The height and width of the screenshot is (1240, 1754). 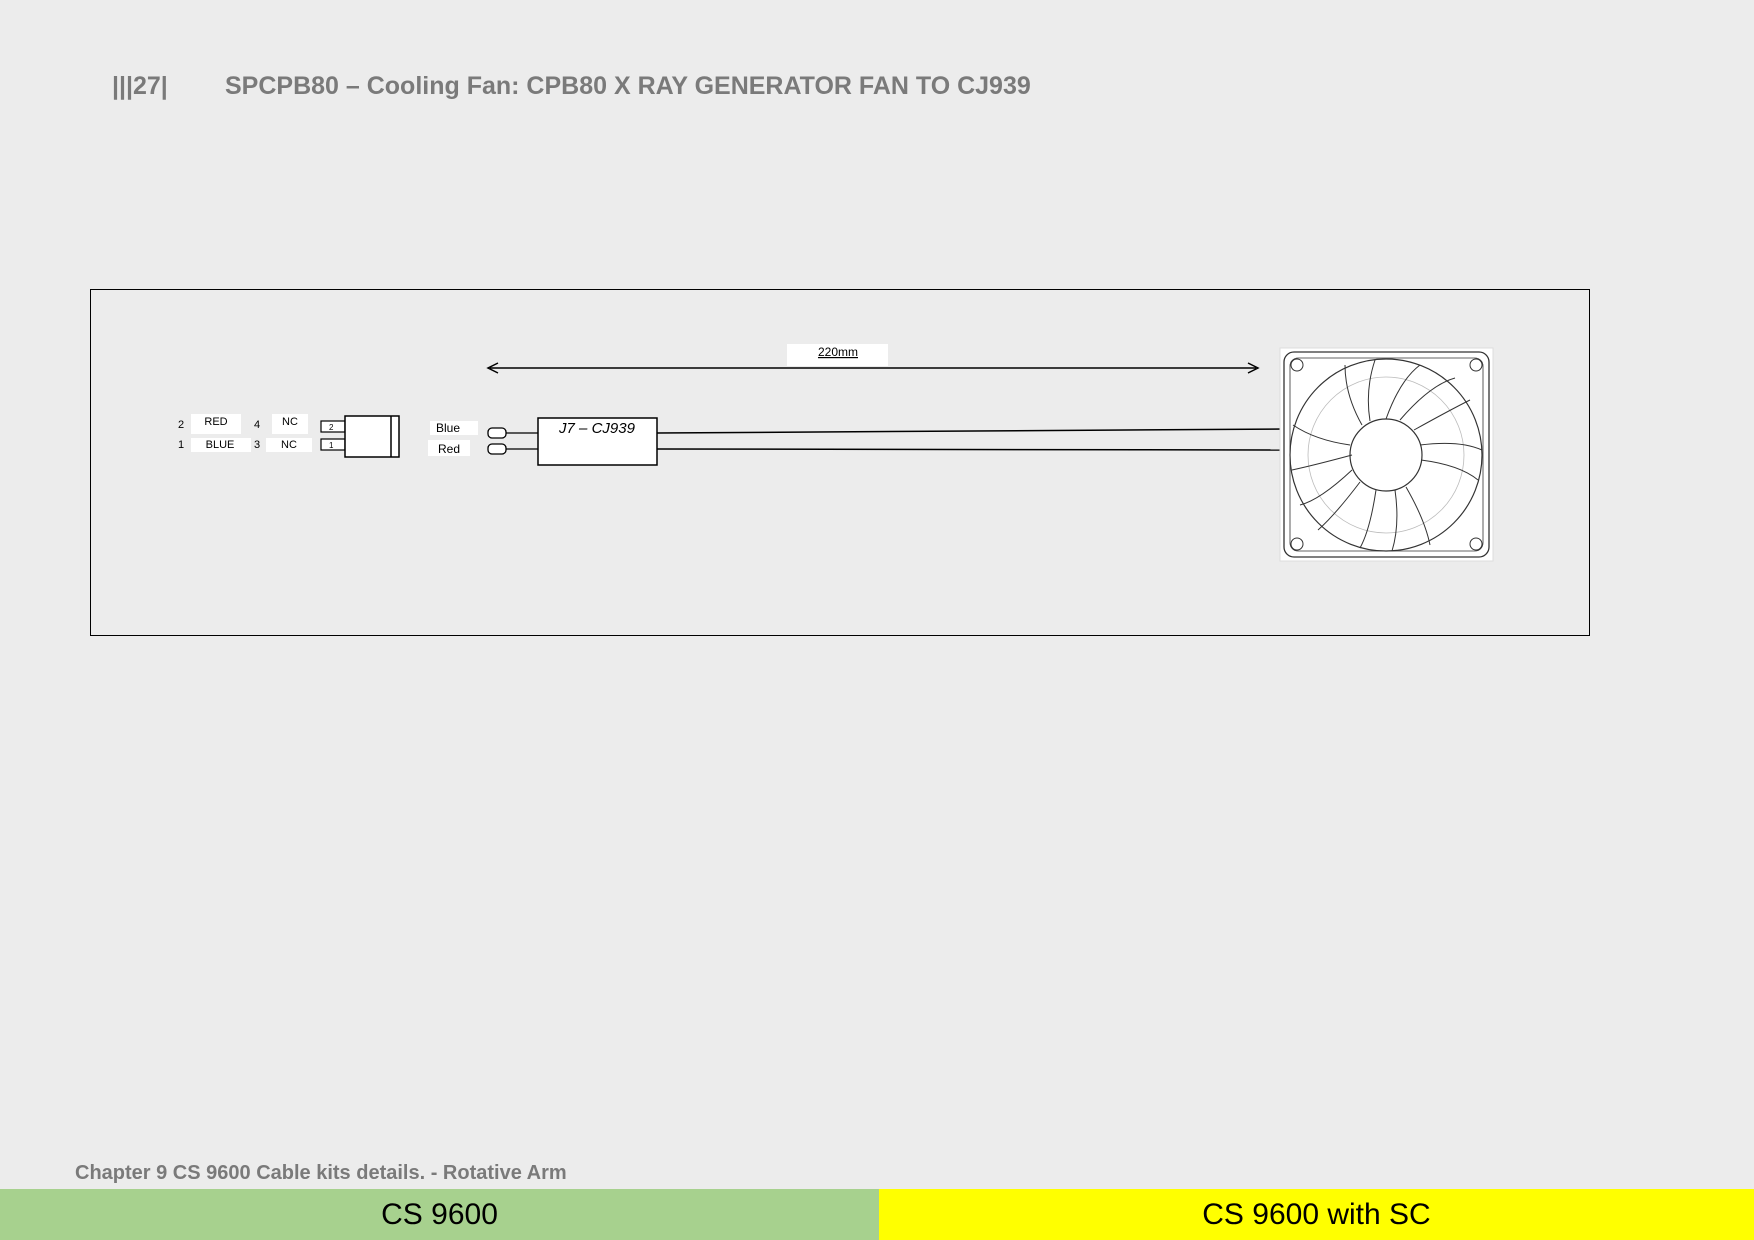 I want to click on pin-number: 3, so click(x=257, y=445).